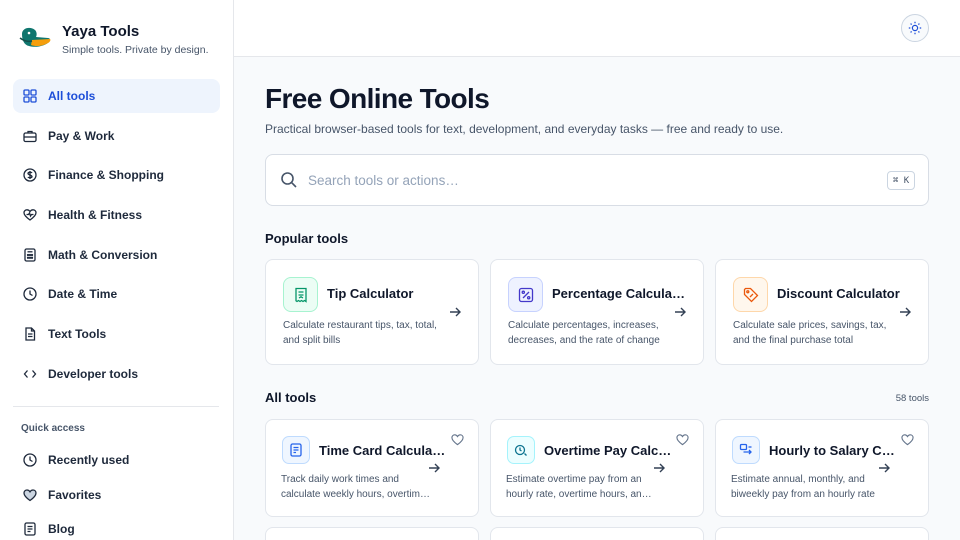 The height and width of the screenshot is (540, 960). What do you see at coordinates (30, 374) in the screenshot?
I see `code-icon` at bounding box center [30, 374].